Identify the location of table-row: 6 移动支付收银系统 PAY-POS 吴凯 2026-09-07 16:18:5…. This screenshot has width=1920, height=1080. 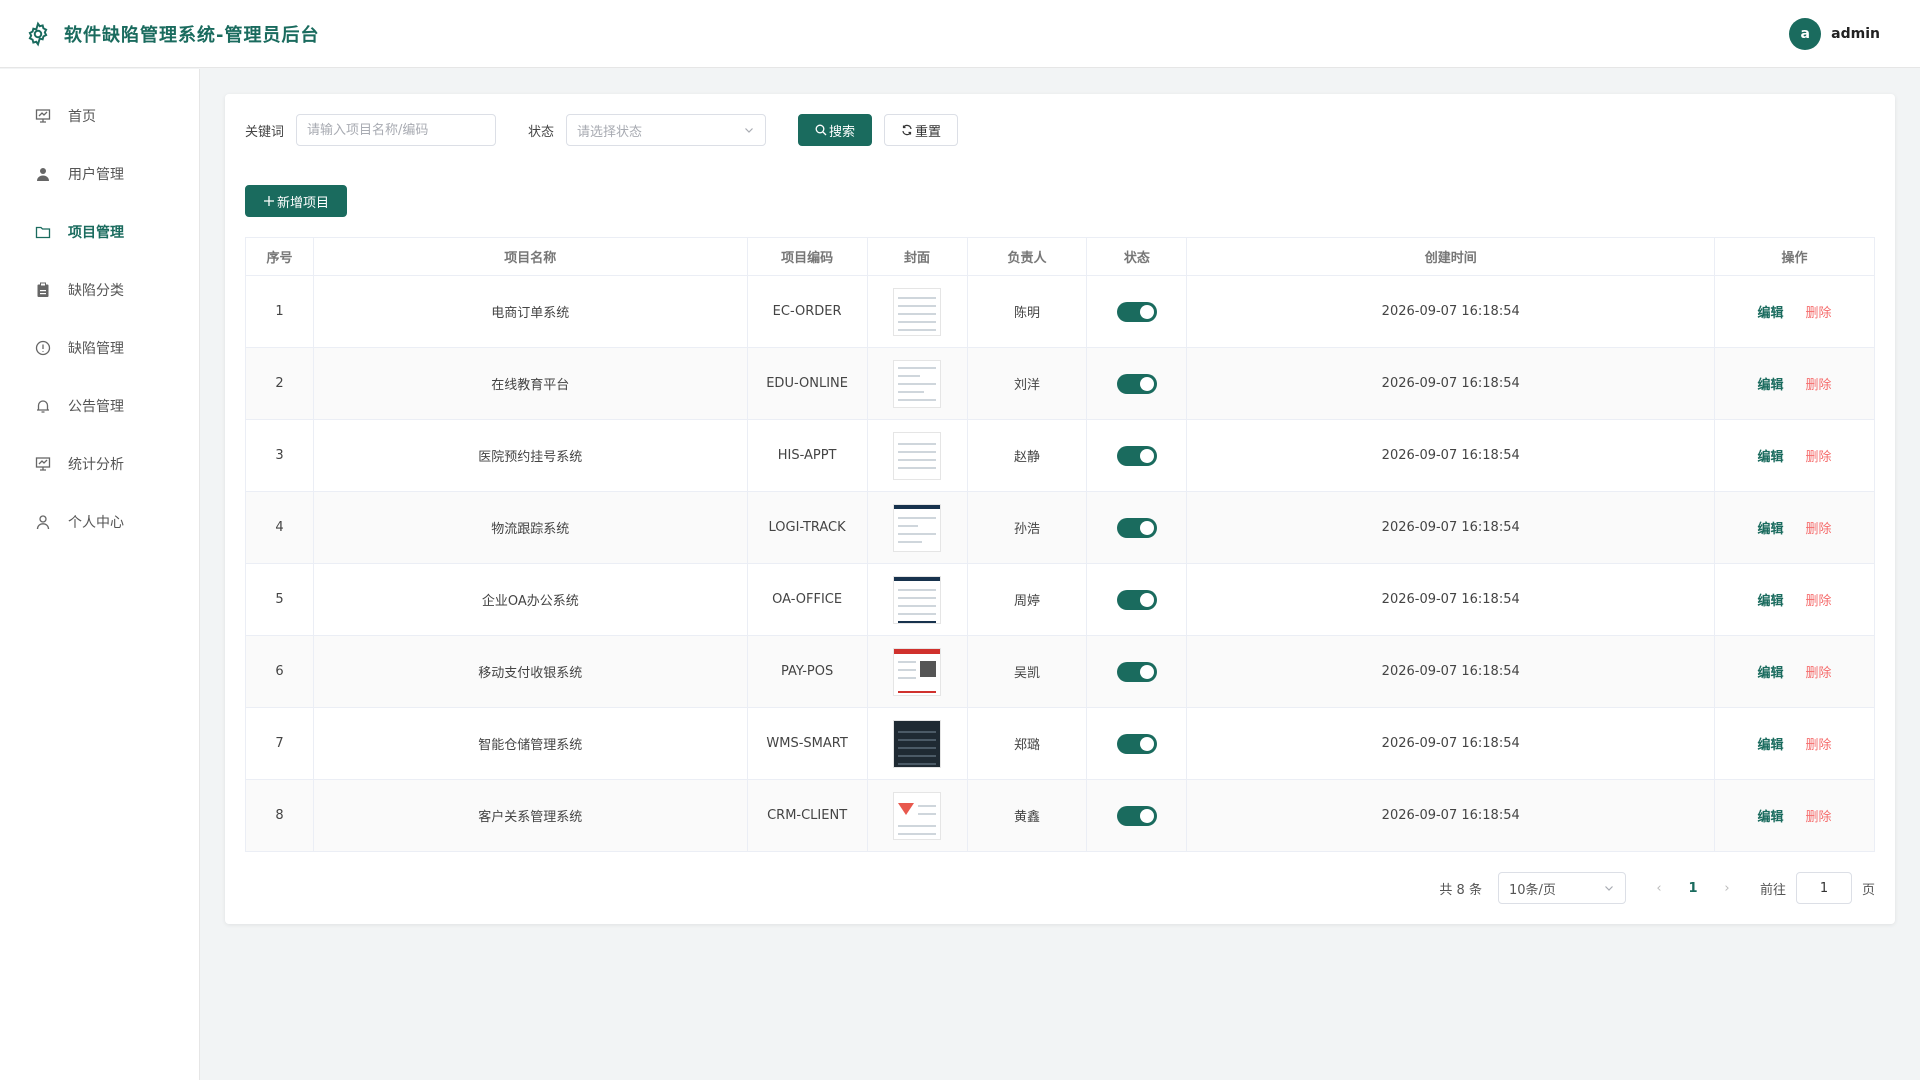
(1060, 671).